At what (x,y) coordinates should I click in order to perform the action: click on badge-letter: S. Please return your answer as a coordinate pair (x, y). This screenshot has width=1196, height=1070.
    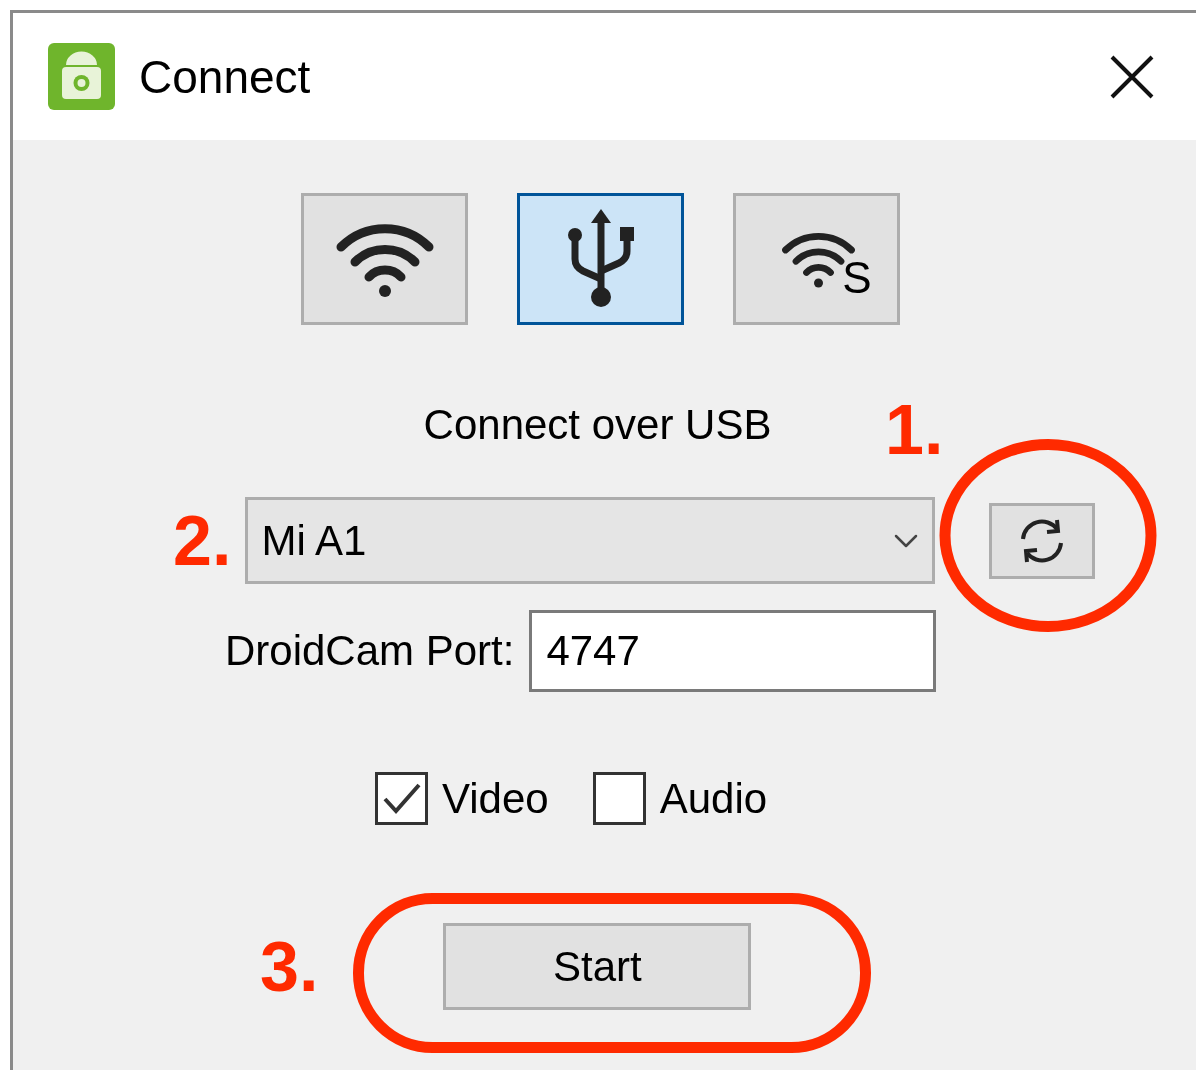
    Looking at the image, I should click on (857, 278).